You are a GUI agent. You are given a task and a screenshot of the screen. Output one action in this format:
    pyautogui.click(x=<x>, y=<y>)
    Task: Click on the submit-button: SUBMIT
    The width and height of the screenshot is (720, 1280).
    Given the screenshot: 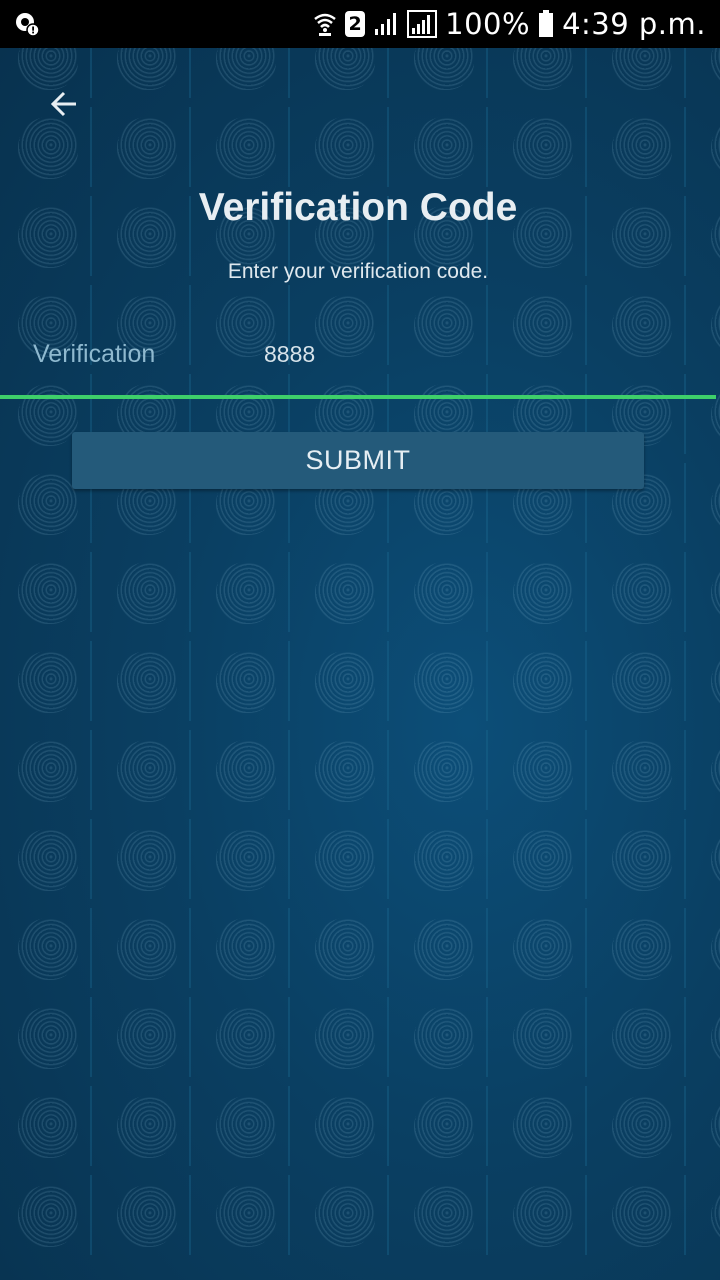 What is the action you would take?
    pyautogui.click(x=358, y=460)
    